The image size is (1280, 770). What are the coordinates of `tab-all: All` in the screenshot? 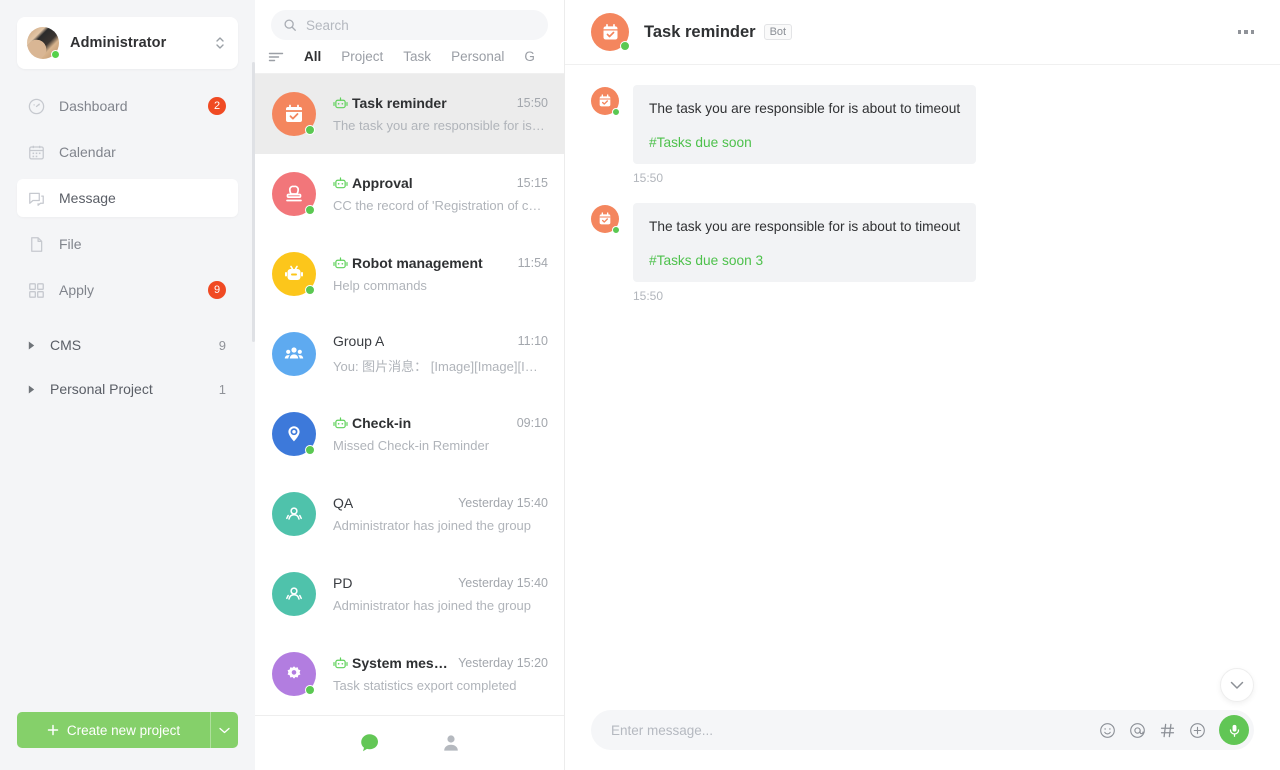 It's located at (312, 56).